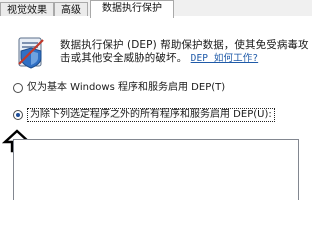 The image size is (320, 240). I want to click on how-dep-works-link: DEP 如何工作?, so click(225, 58).